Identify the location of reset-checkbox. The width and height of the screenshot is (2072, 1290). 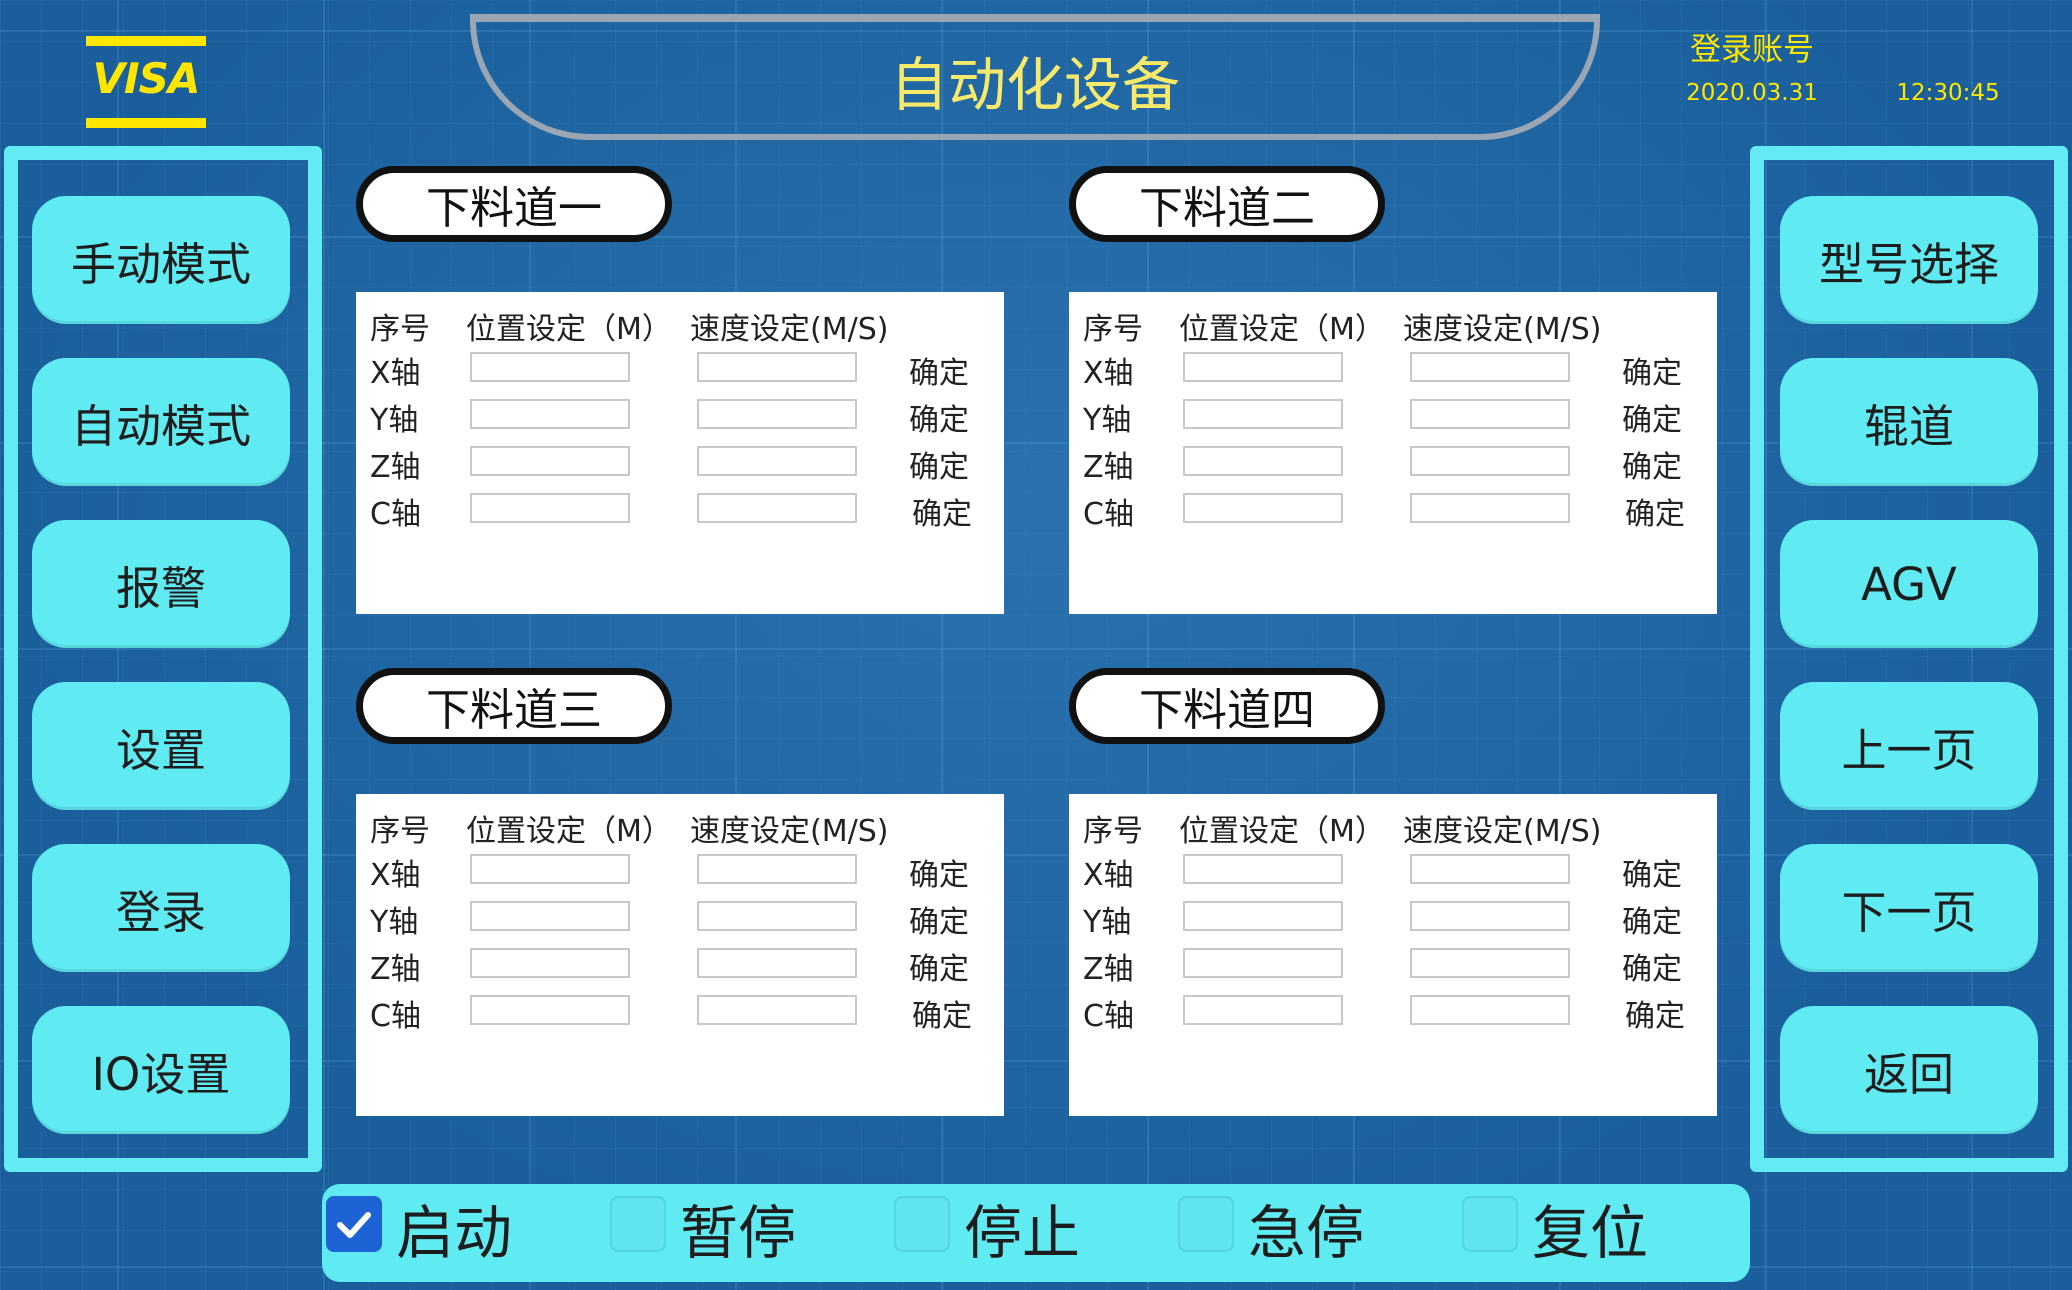
(1490, 1224).